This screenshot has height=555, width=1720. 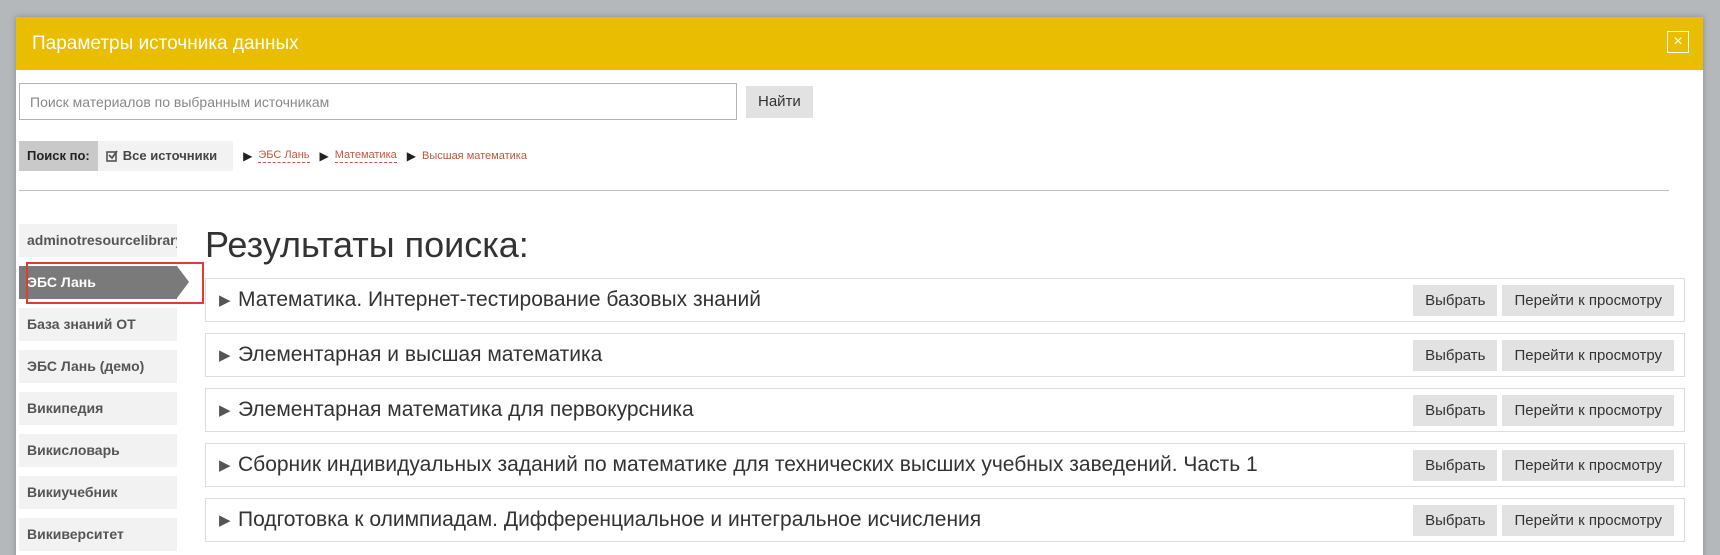 I want to click on close-button: ×, so click(x=1678, y=42).